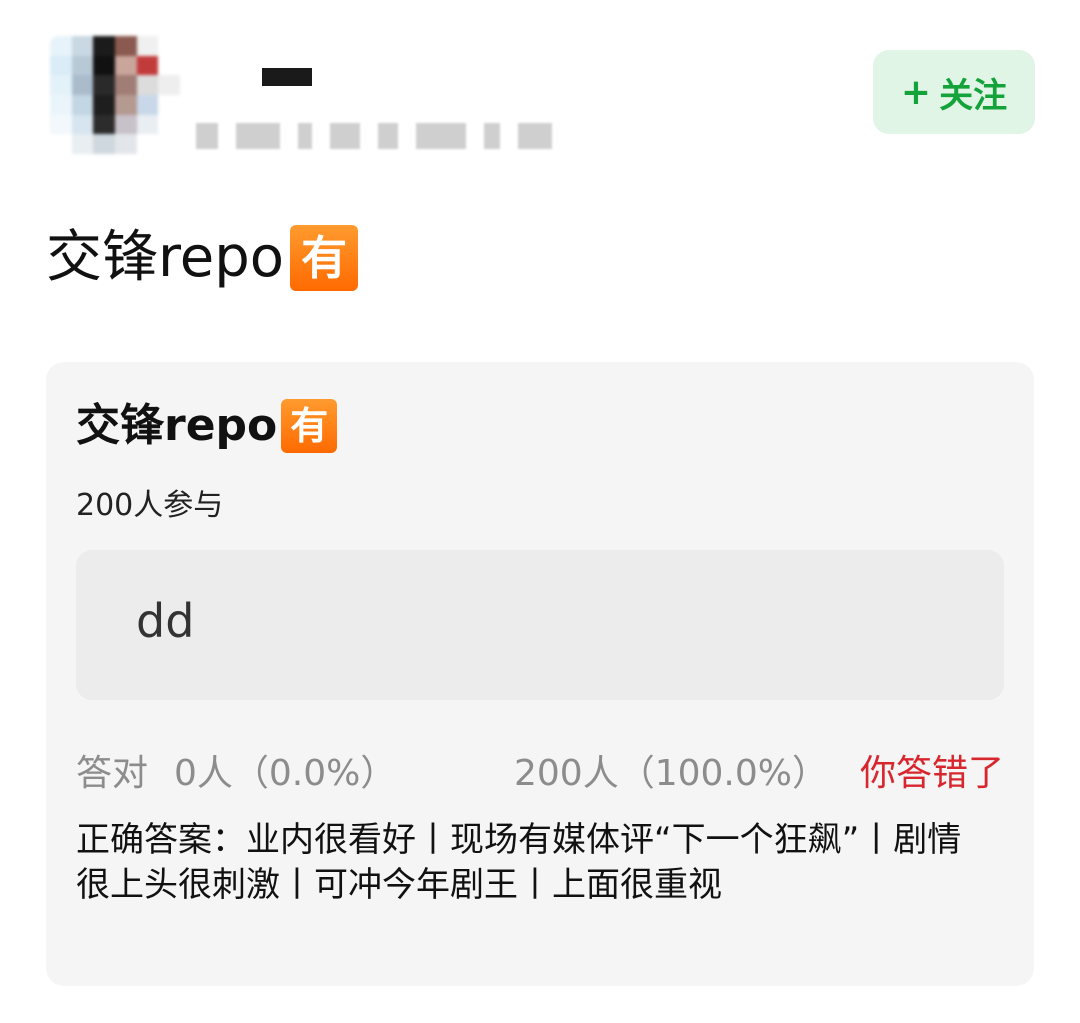 Image resolution: width=1080 pixels, height=1023 pixels. What do you see at coordinates (916, 92) in the screenshot?
I see `plus-icon: +` at bounding box center [916, 92].